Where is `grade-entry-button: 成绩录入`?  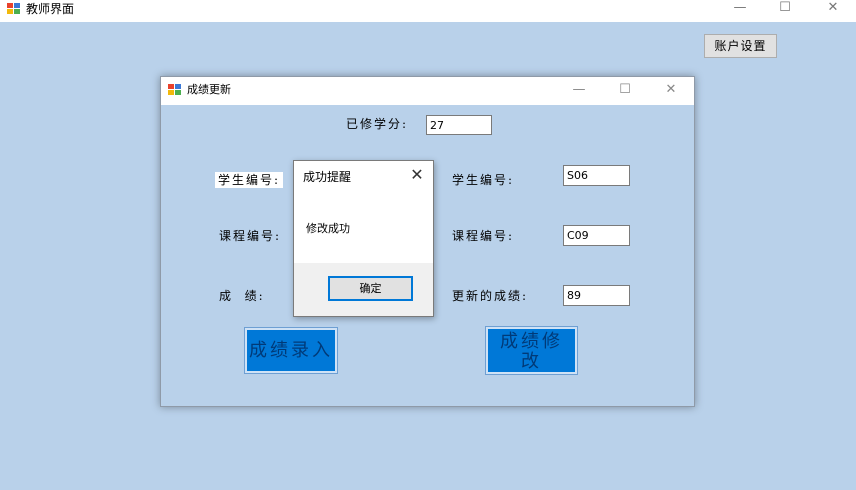
grade-entry-button: 成绩录入 is located at coordinates (291, 350).